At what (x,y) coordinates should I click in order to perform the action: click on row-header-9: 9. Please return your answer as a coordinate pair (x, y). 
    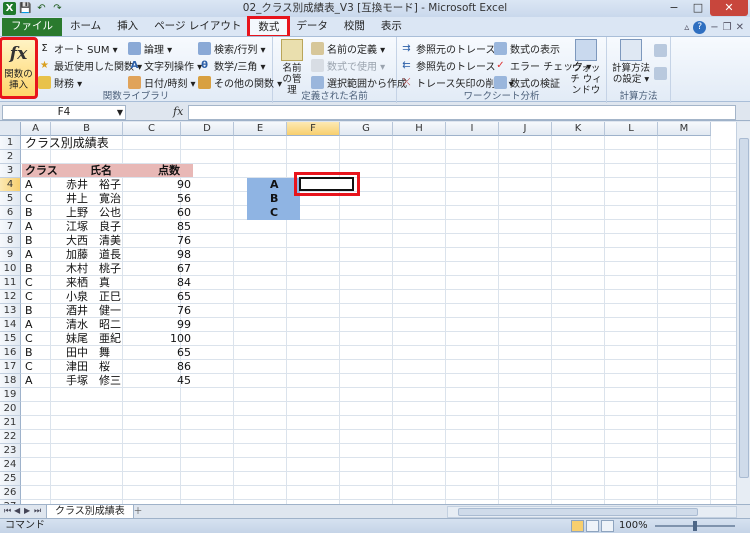
    Looking at the image, I should click on (10, 255).